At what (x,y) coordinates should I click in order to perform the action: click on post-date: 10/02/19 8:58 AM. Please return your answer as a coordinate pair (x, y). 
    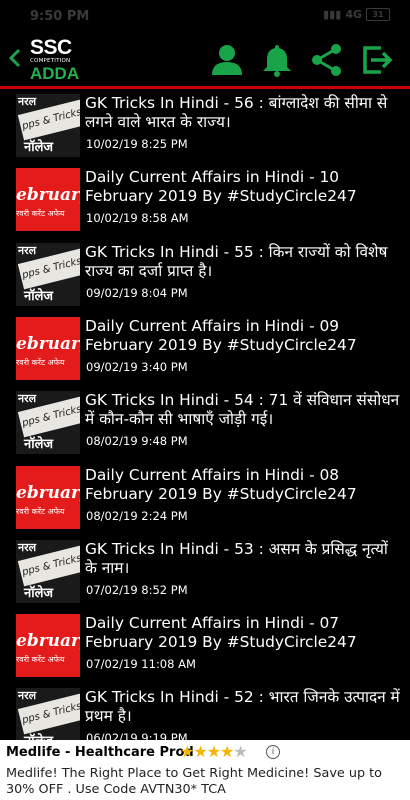
    Looking at the image, I should click on (137, 218).